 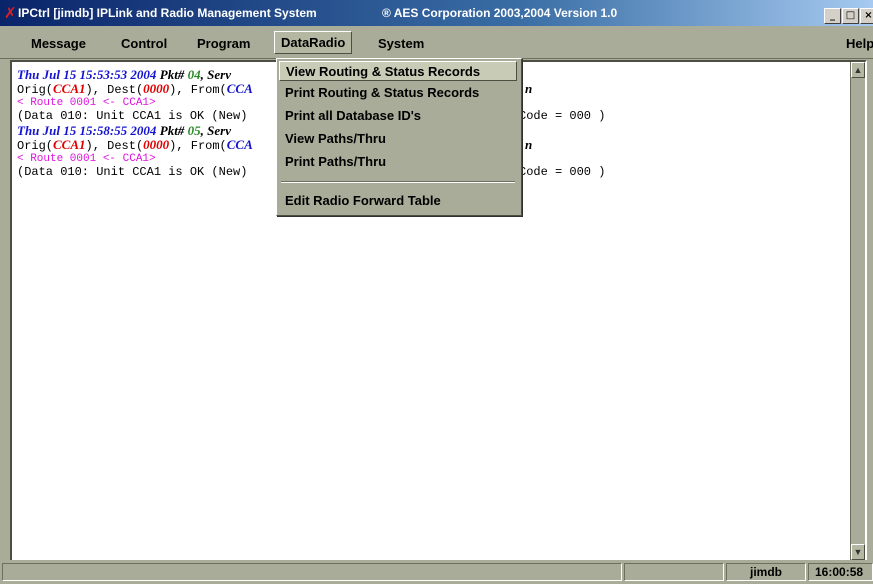 I want to click on edit-radio-forward-table-item: Edit Radio Forward Table, so click(x=398, y=201).